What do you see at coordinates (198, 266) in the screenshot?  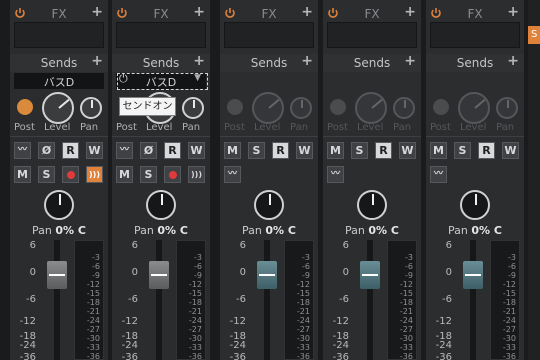 I see `meter-scale-tick: -6` at bounding box center [198, 266].